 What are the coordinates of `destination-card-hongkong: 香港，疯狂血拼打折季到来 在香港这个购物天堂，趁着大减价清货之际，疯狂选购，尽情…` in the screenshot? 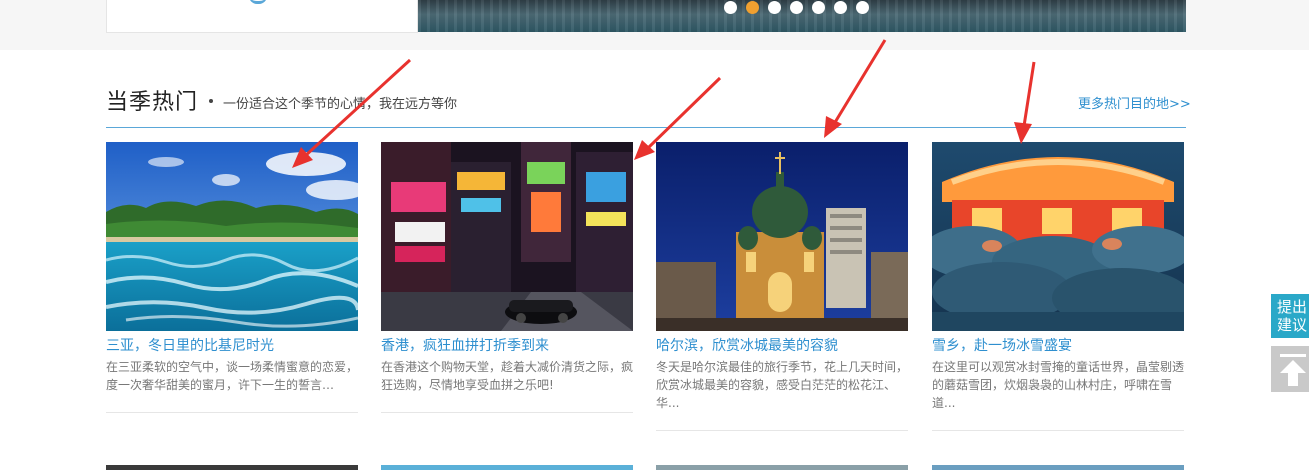 It's located at (507, 277).